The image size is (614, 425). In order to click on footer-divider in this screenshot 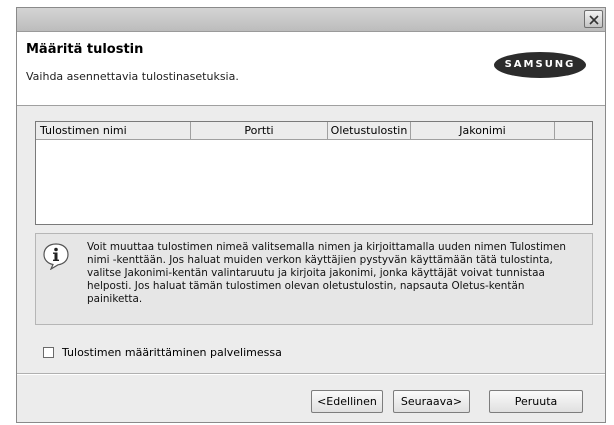, I will do `click(311, 374)`.